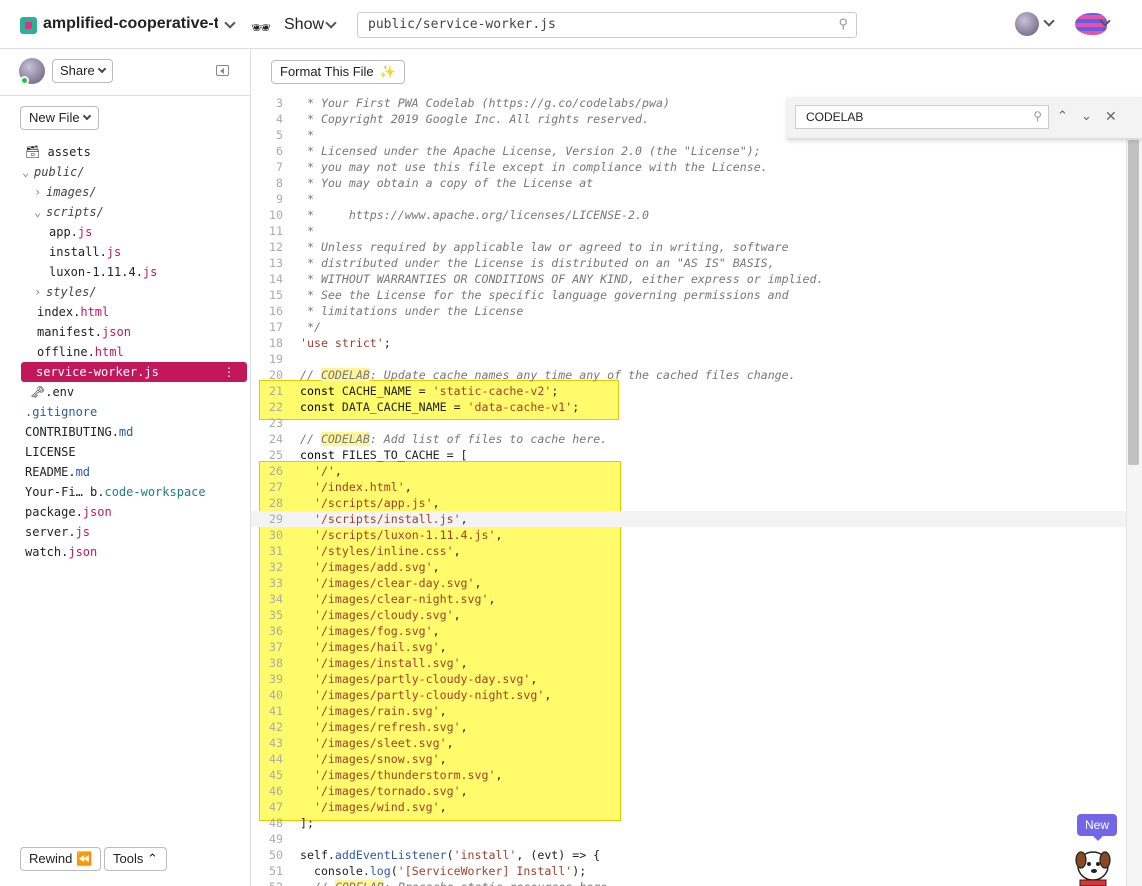 The width and height of the screenshot is (1142, 886). I want to click on tree-item-assets: 🗃 assets, so click(58, 152).